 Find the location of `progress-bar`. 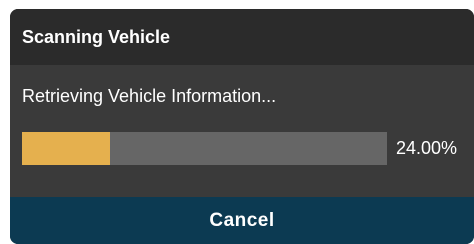

progress-bar is located at coordinates (204, 148).